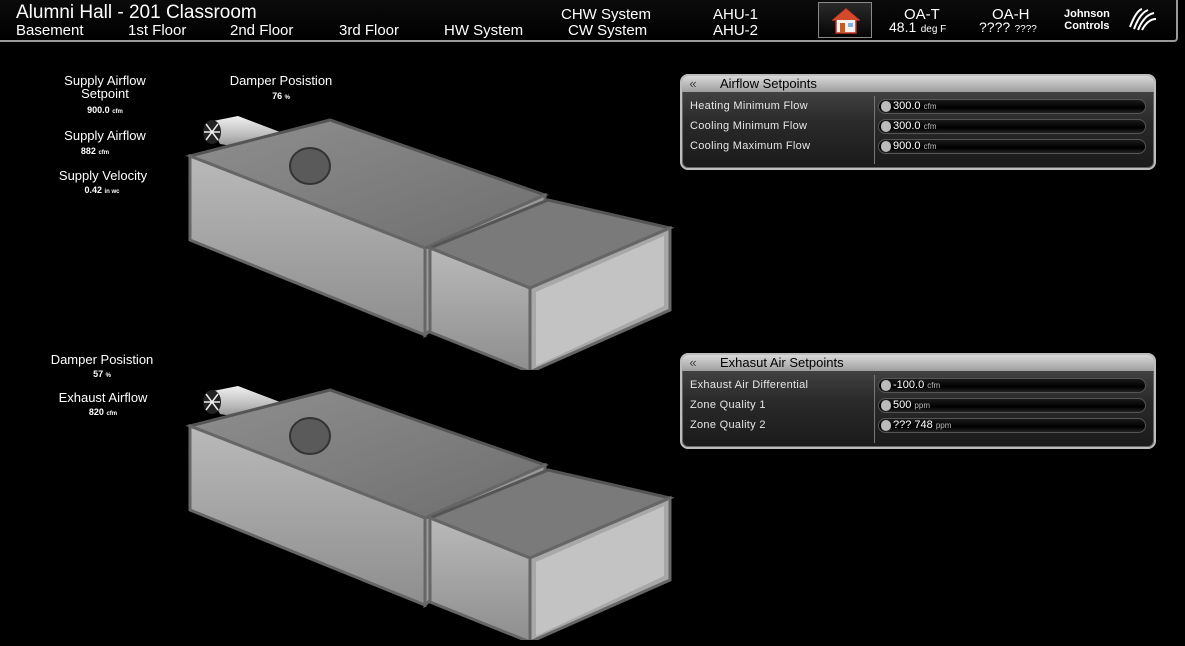  What do you see at coordinates (1012, 385) in the screenshot?
I see `exhaust-air-differential-field: -100.0 cfm` at bounding box center [1012, 385].